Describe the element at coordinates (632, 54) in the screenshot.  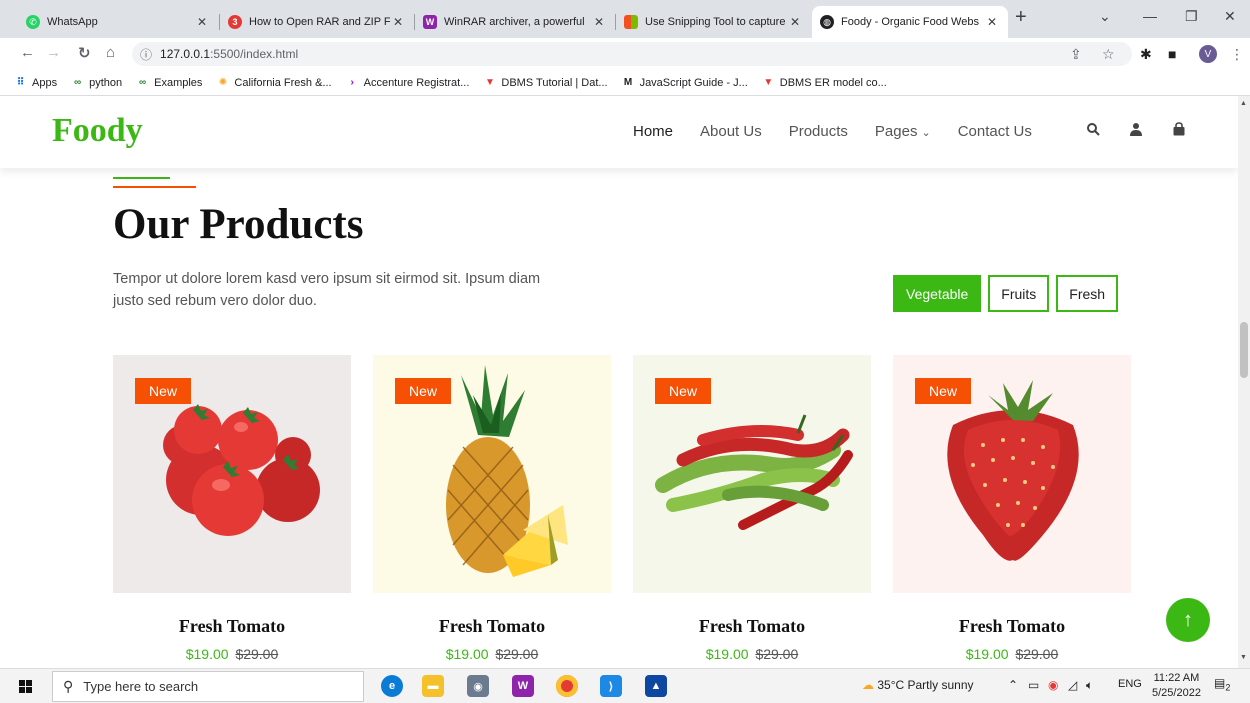
I see `url-field: ⓘ 127.0.0.1:5500/index.html` at that location.